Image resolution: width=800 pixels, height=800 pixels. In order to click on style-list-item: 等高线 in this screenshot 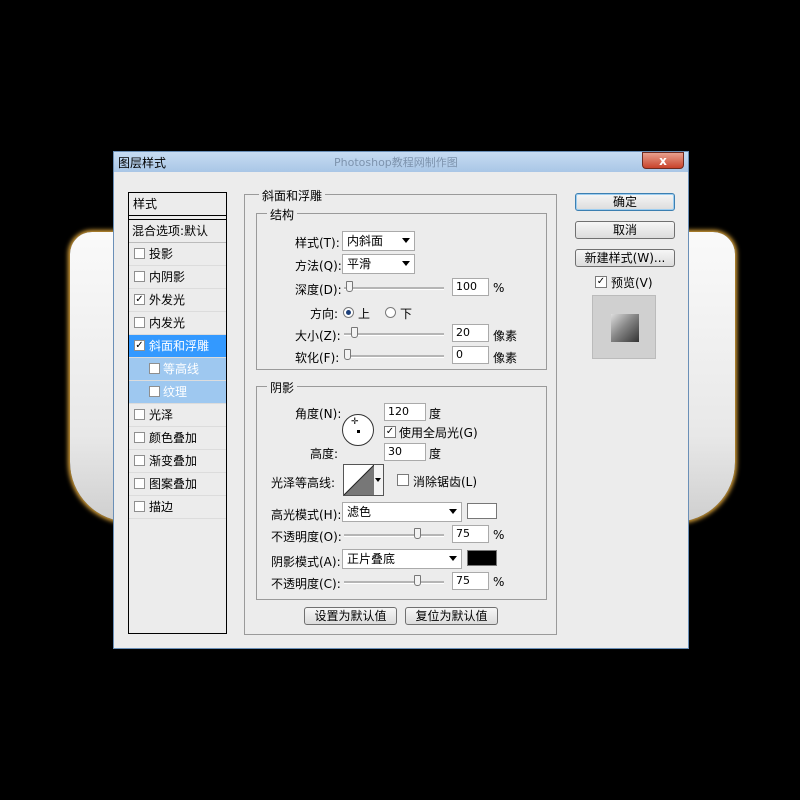, I will do `click(177, 369)`.